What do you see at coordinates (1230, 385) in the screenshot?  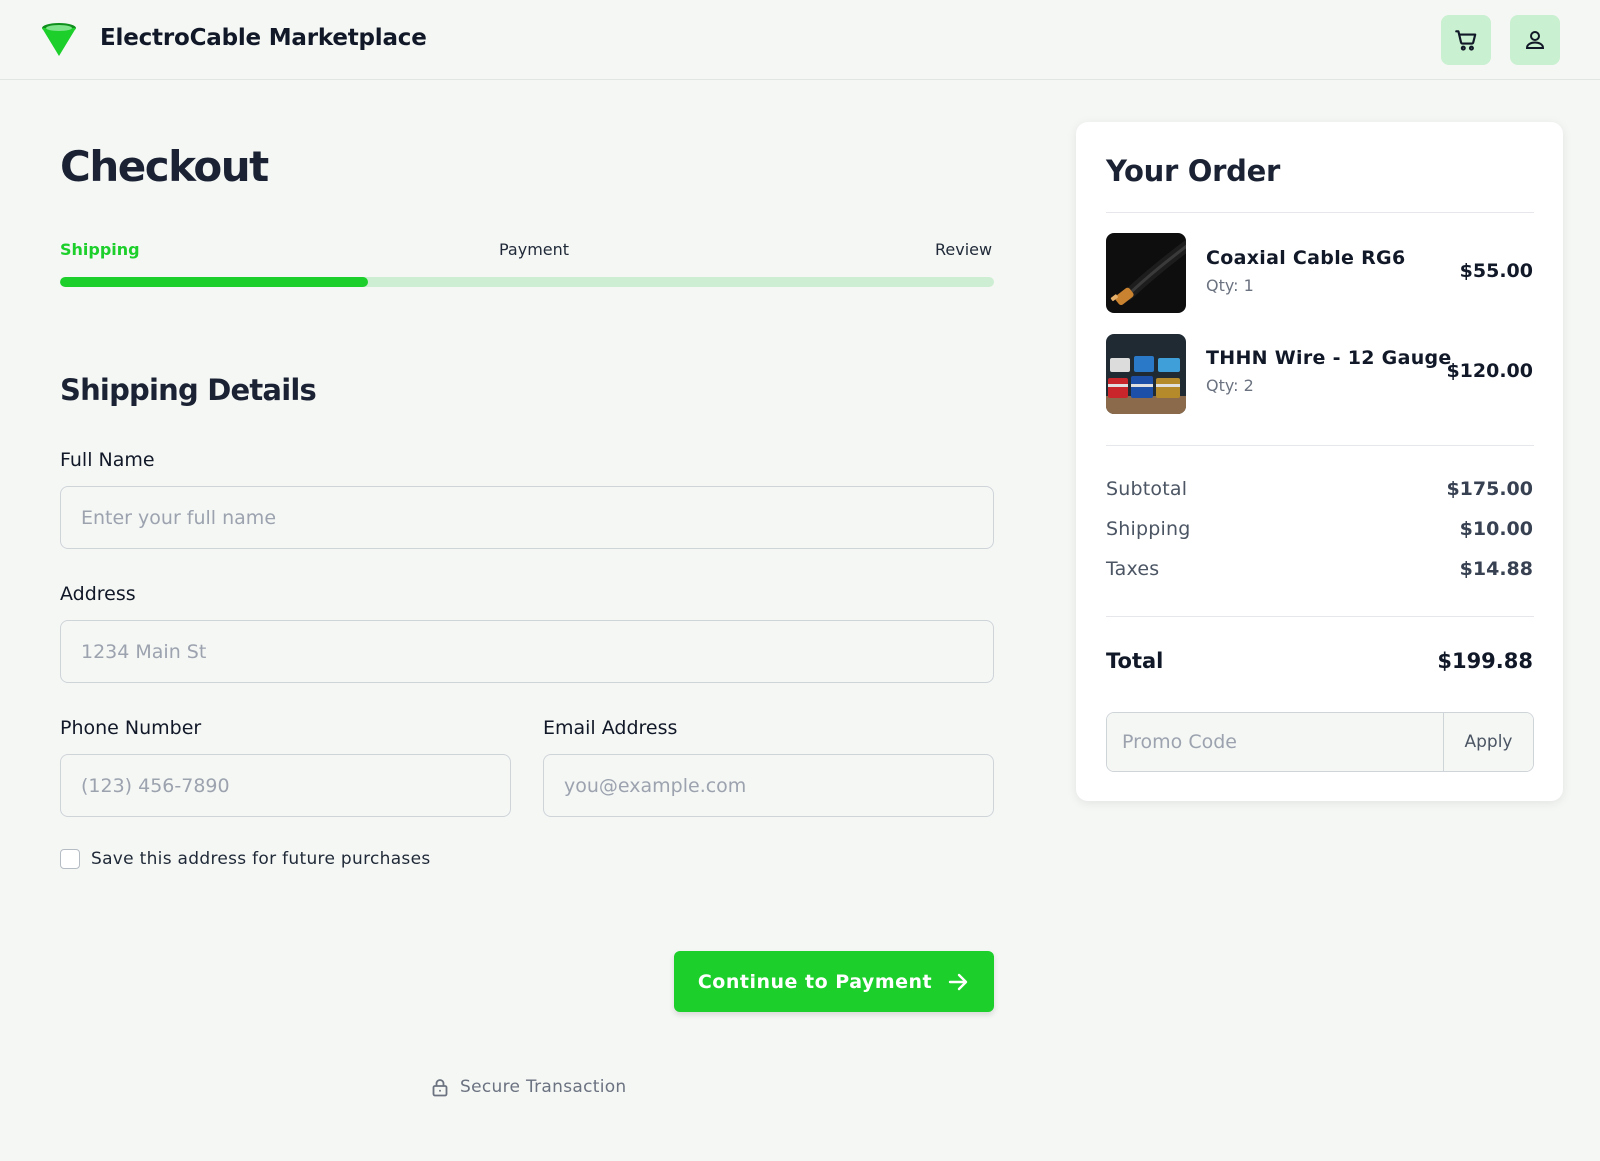 I see `order-item-qty: Qty: 2` at bounding box center [1230, 385].